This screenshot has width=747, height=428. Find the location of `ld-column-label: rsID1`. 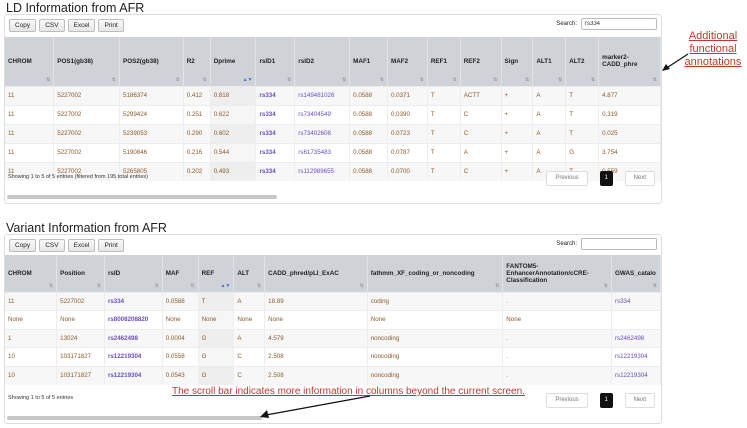

ld-column-label: rsID1 is located at coordinates (267, 61).